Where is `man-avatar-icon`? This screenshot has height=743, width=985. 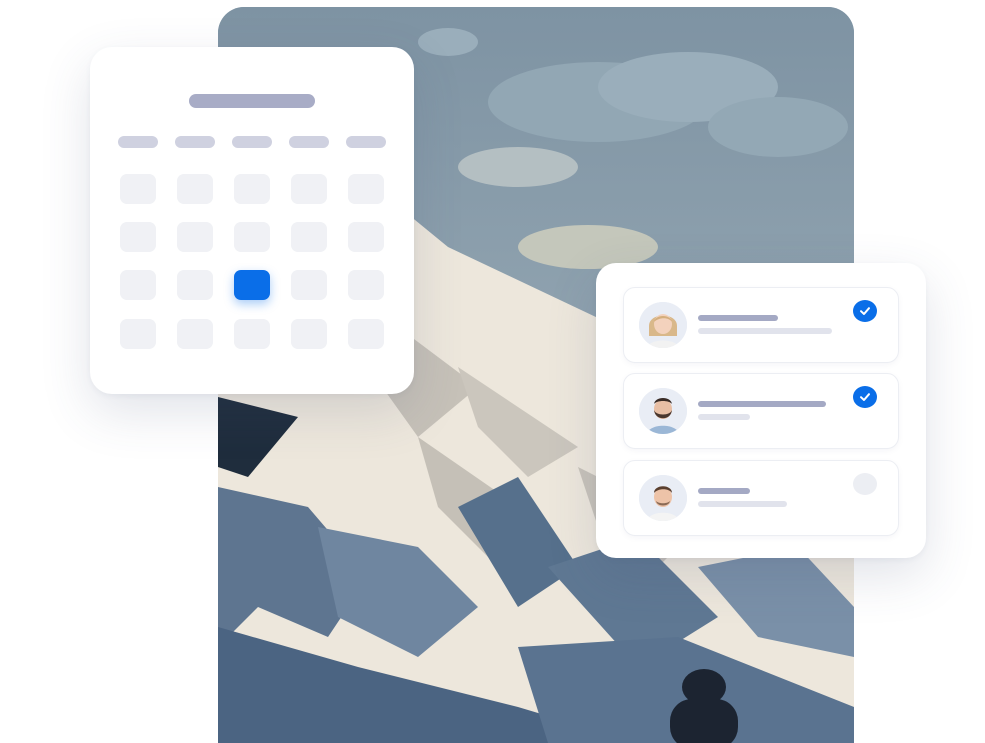 man-avatar-icon is located at coordinates (663, 498).